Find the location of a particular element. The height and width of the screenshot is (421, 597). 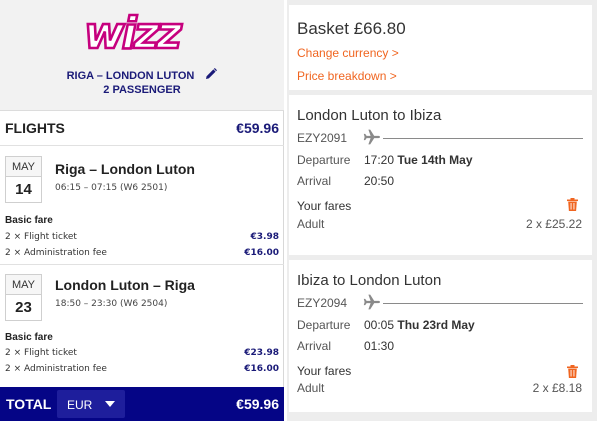

total-amount: €59.96 is located at coordinates (257, 404).